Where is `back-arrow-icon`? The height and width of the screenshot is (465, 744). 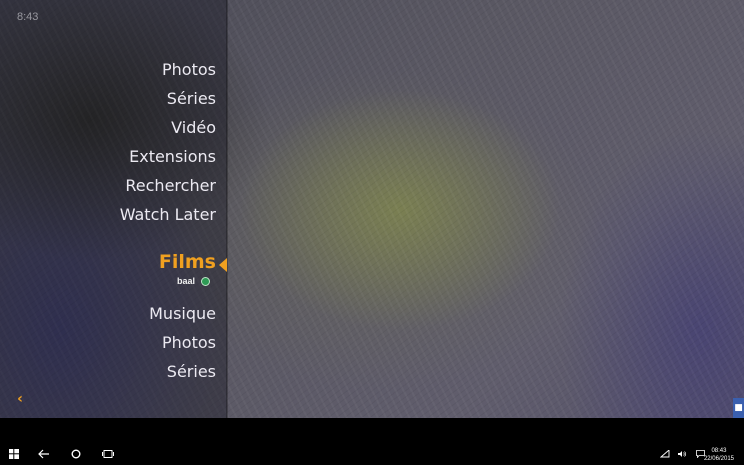 back-arrow-icon is located at coordinates (44, 454).